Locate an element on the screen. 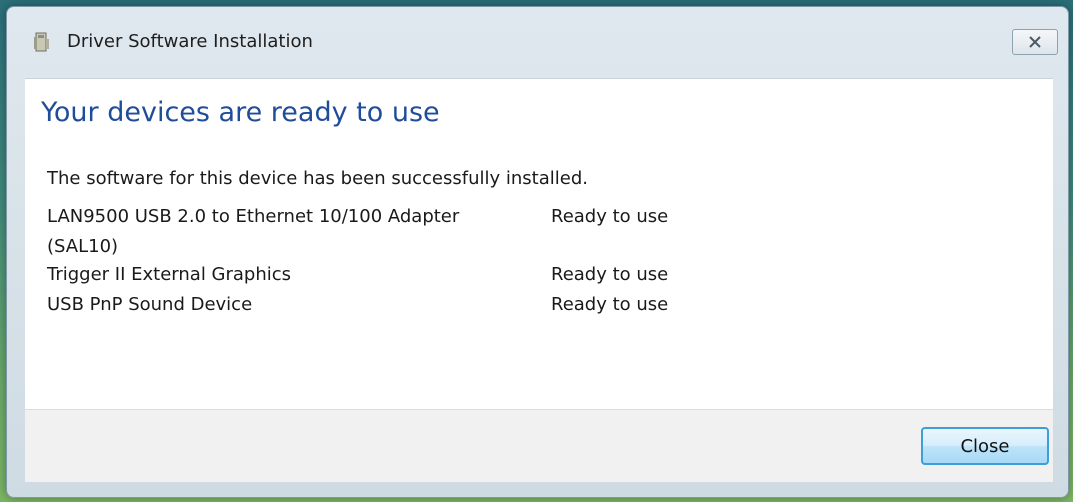 This screenshot has height=502, width=1073. window-title: Driver Software Installation is located at coordinates (190, 41).